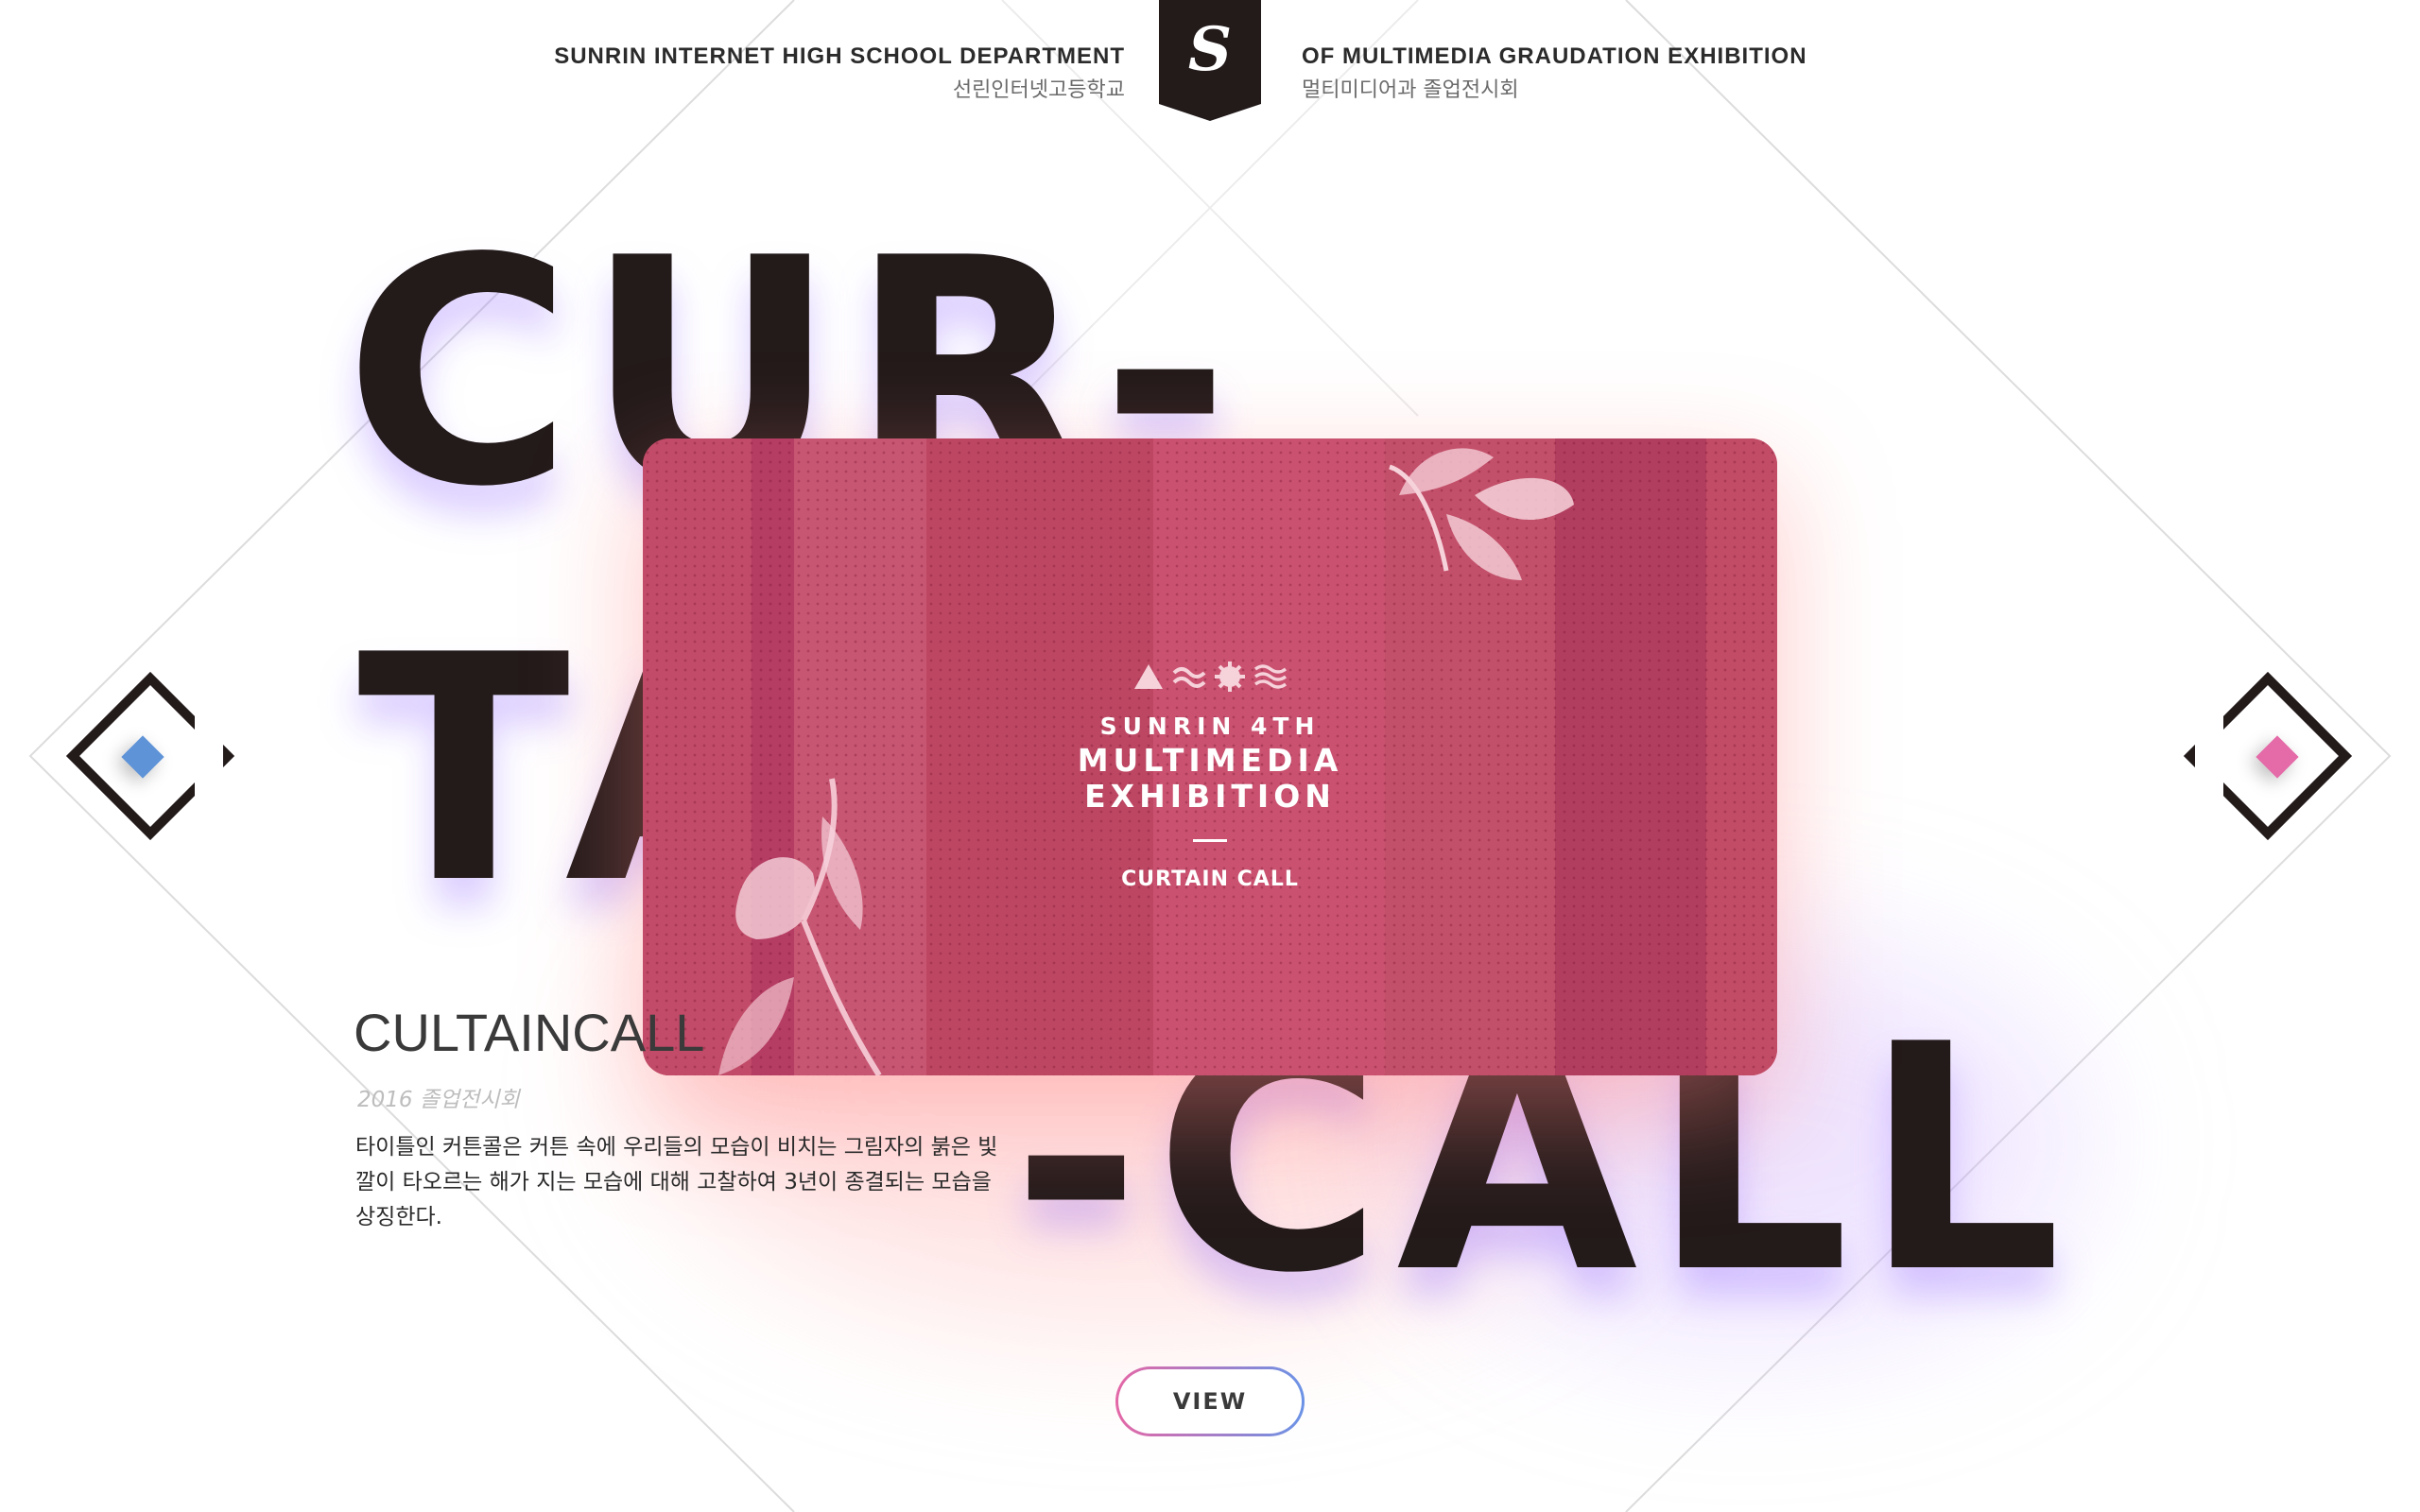 The height and width of the screenshot is (1512, 2420). I want to click on header-right-kr: 멀티미디어과 졸업전시회, so click(1410, 90).